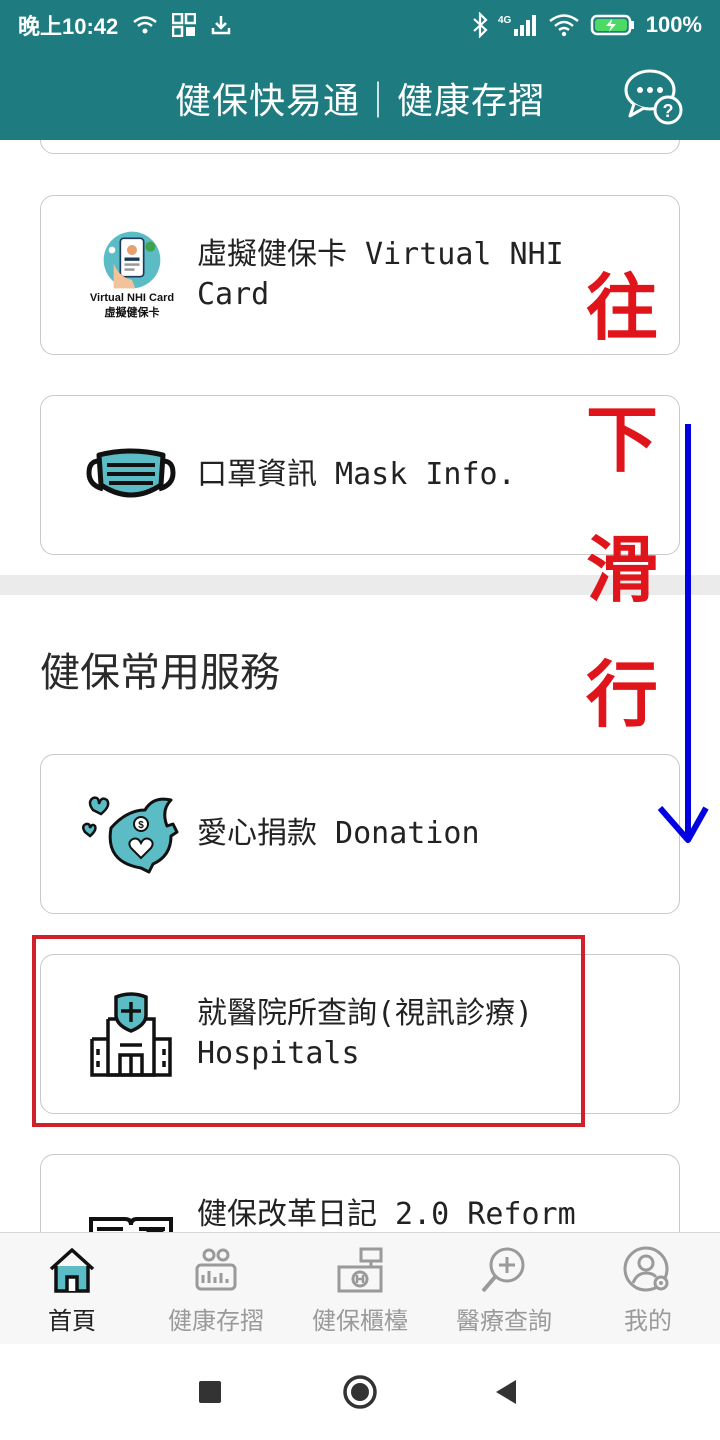 This screenshot has width=720, height=1440. I want to click on piggy-bank-icon: $, so click(131, 834).